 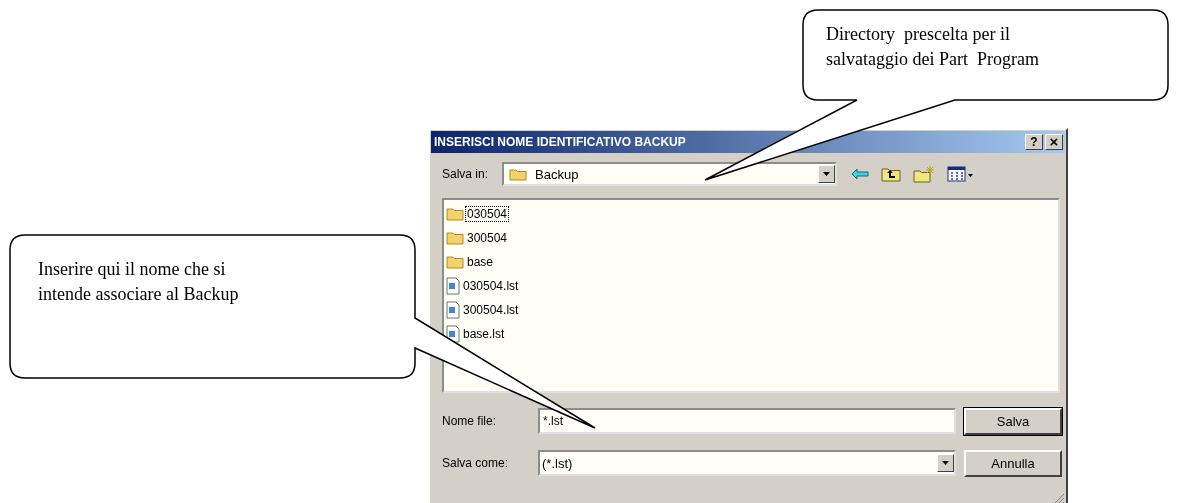 I want to click on resize-grip-icon, so click(x=1059, y=498).